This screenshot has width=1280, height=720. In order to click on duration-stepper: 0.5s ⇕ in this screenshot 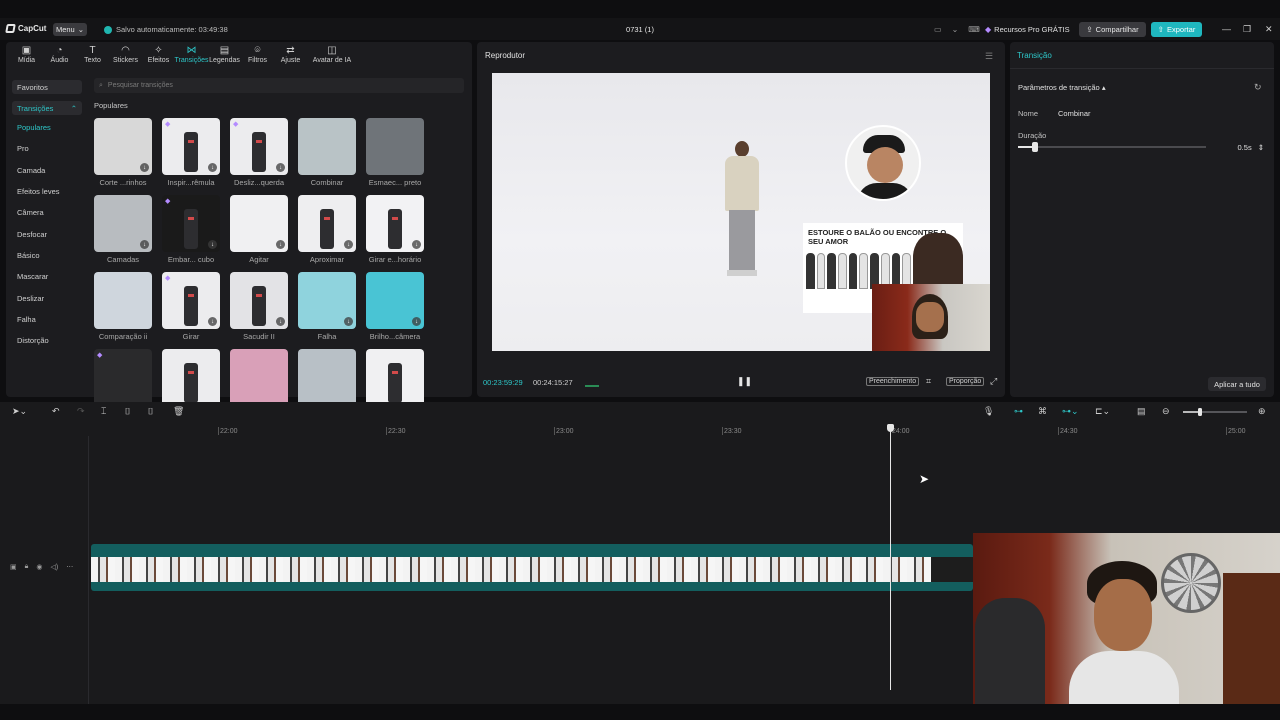, I will do `click(1244, 147)`.